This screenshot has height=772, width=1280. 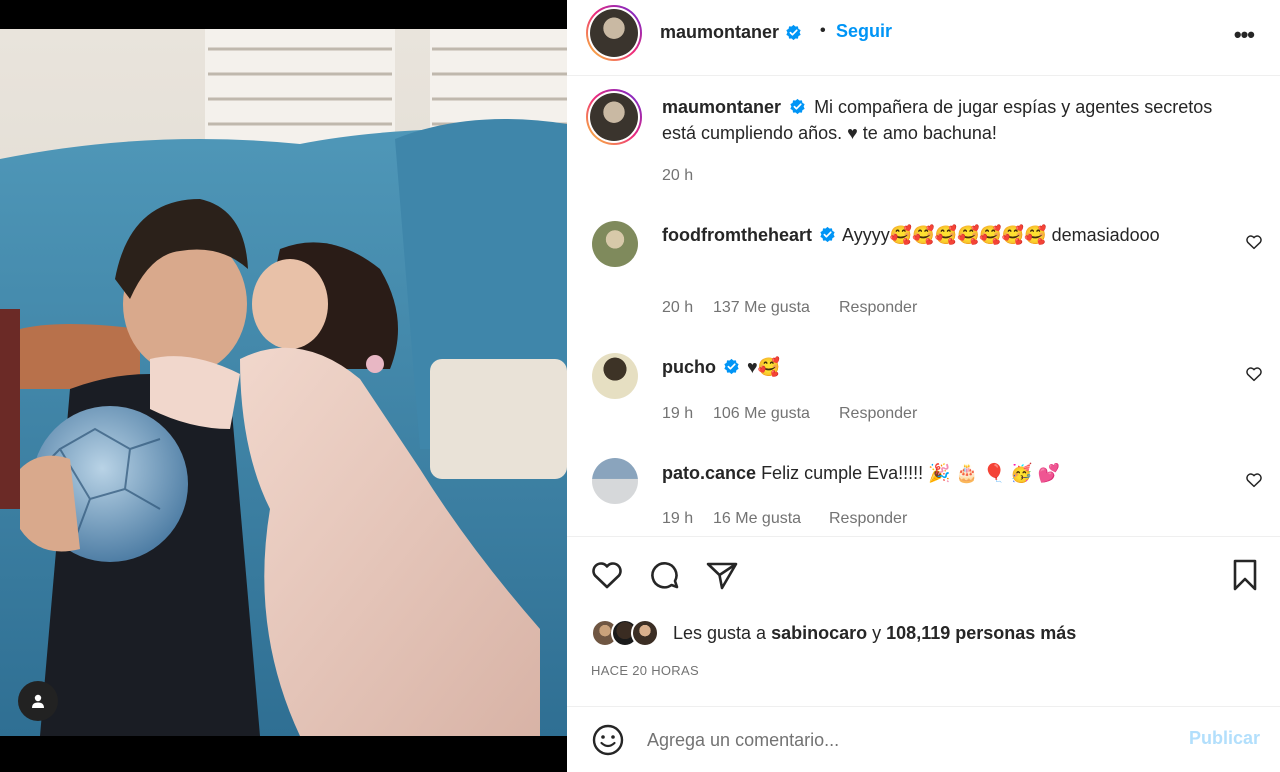 What do you see at coordinates (665, 575) in the screenshot?
I see `comment-icon` at bounding box center [665, 575].